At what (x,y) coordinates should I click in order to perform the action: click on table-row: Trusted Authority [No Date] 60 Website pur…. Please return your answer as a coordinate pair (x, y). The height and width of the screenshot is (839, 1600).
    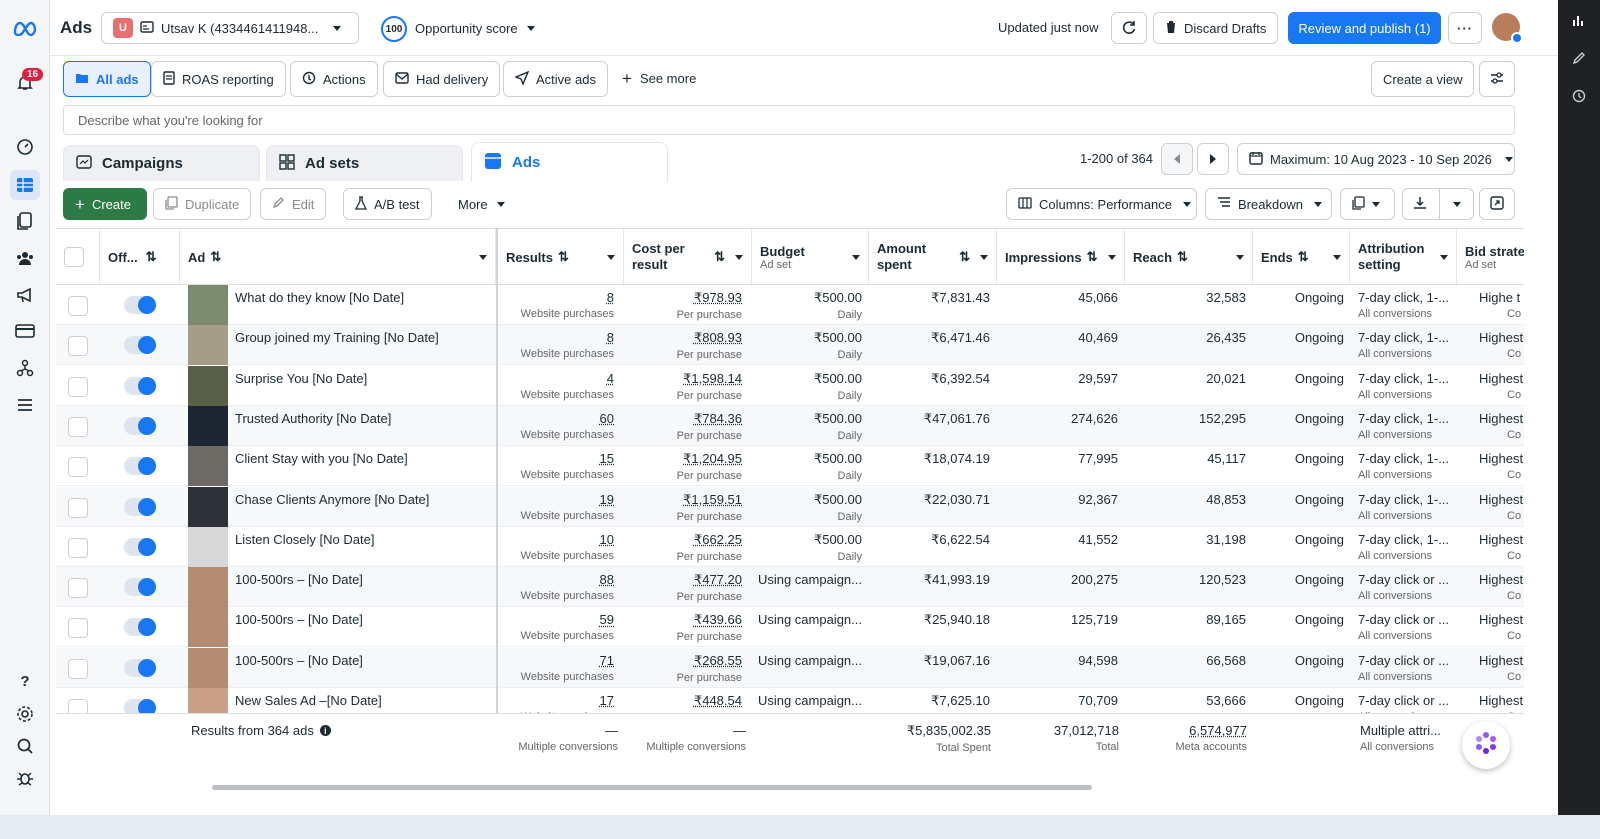
    Looking at the image, I should click on (790, 425).